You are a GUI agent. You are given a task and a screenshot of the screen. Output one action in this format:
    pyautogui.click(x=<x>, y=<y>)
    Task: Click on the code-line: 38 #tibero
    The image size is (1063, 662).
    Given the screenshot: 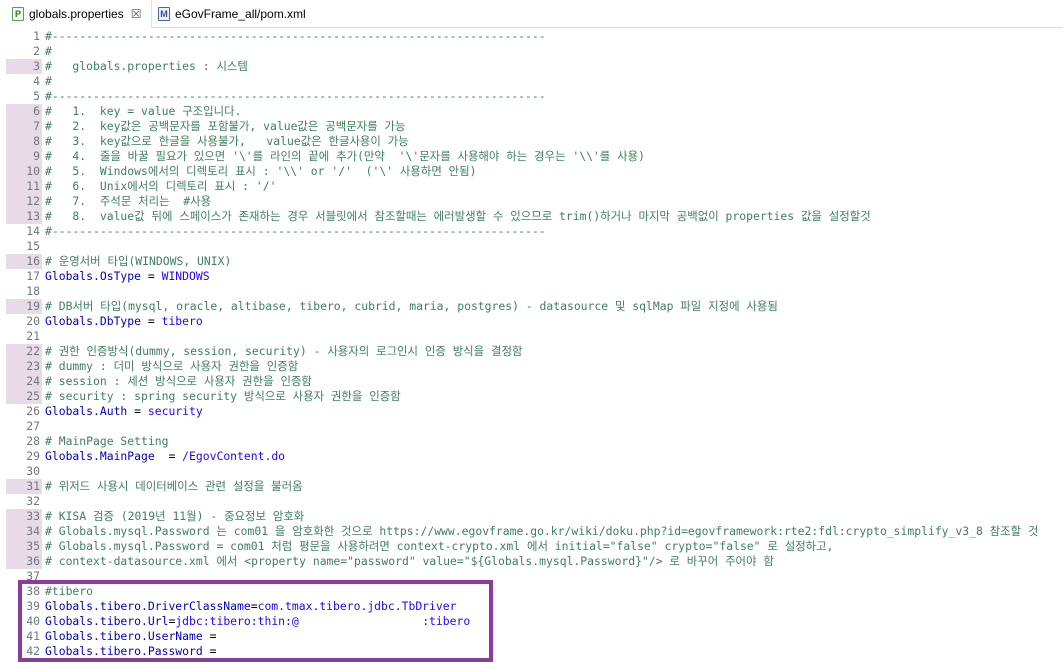 What is the action you would take?
    pyautogui.click(x=531, y=591)
    